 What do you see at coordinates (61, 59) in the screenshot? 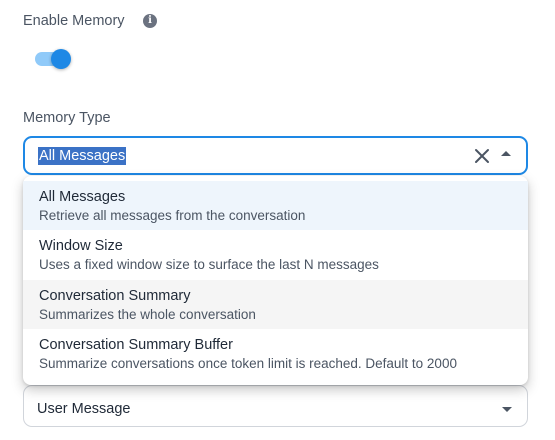
I see `toggle-thumb` at bounding box center [61, 59].